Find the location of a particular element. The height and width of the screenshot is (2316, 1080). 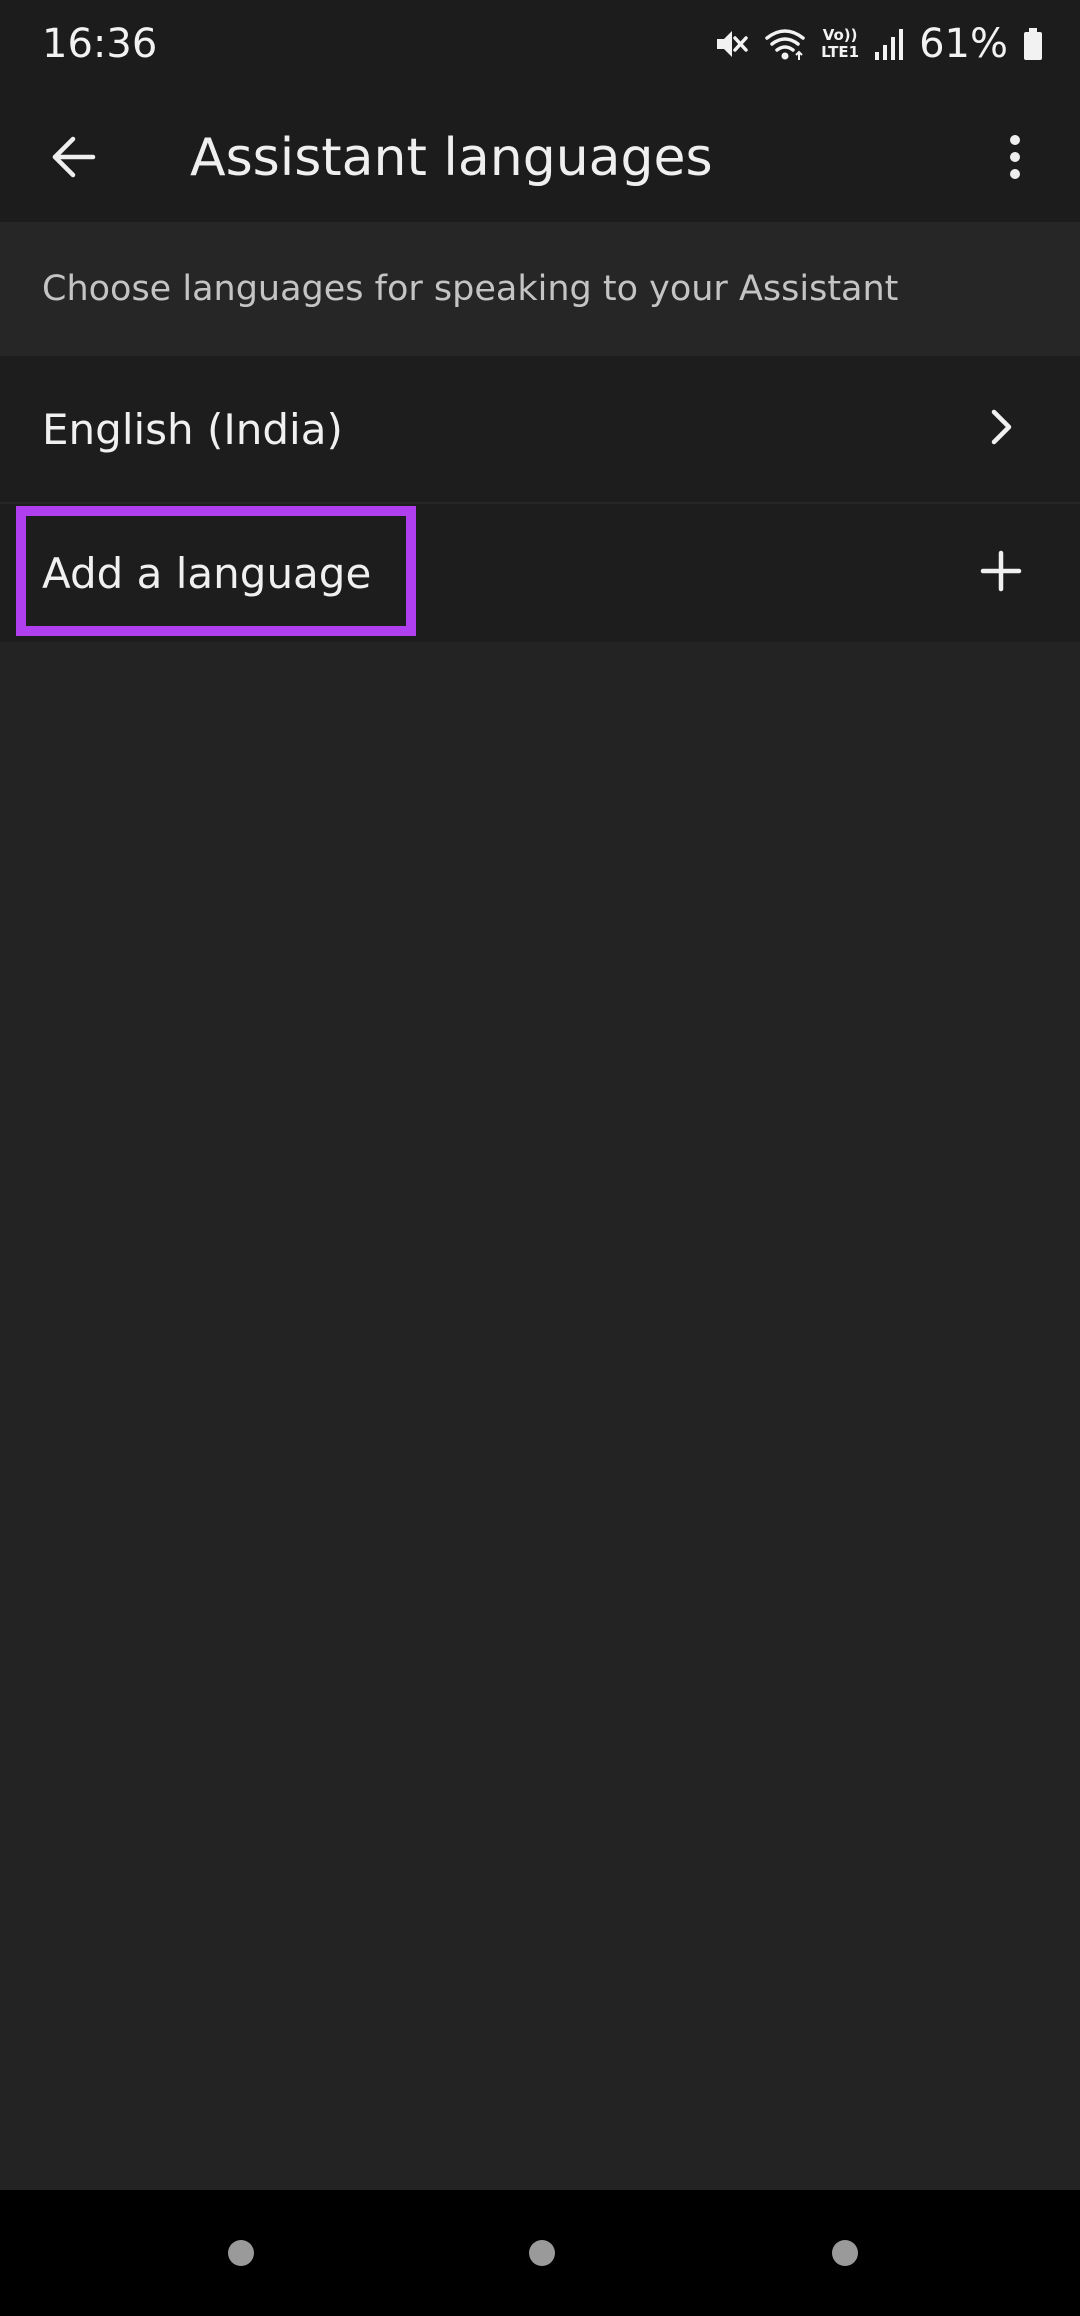

lte-icon: Vo)) LTE1 is located at coordinates (840, 44).